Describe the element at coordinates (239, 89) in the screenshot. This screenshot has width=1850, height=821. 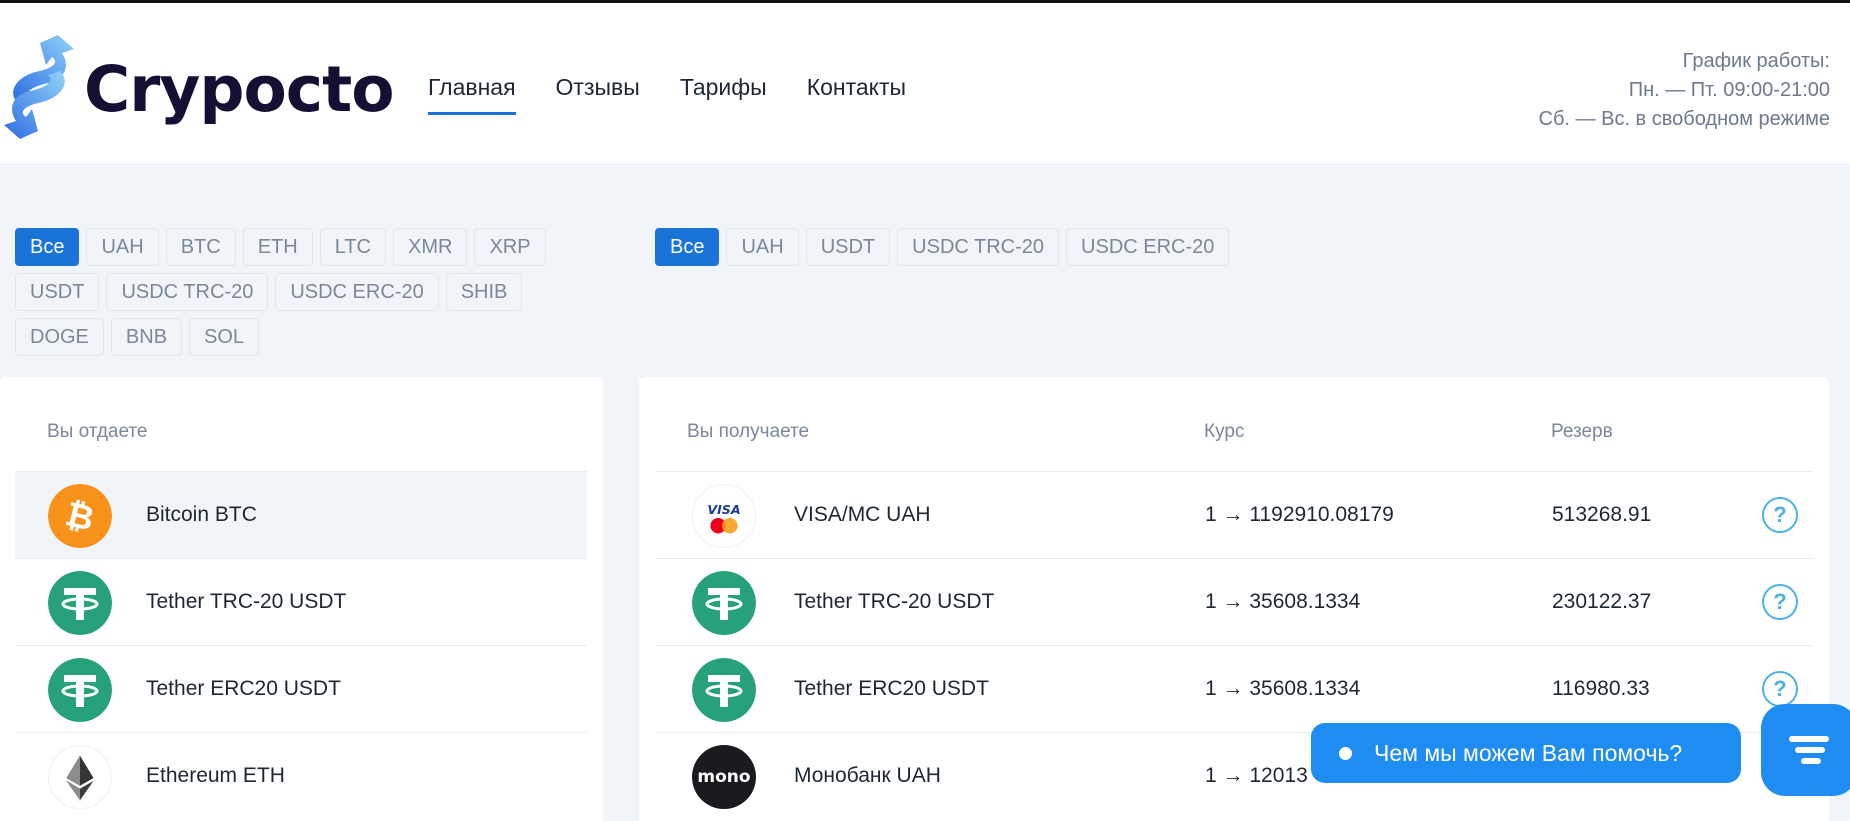
I see `logo-text: Crypocto` at that location.